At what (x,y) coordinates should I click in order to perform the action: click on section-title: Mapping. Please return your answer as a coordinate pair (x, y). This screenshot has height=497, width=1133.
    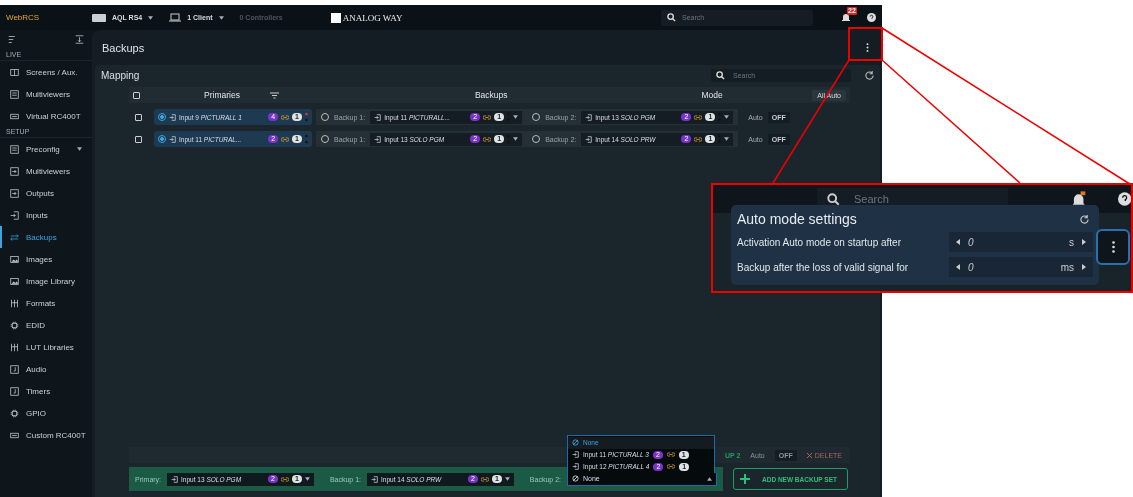
    Looking at the image, I should click on (120, 75).